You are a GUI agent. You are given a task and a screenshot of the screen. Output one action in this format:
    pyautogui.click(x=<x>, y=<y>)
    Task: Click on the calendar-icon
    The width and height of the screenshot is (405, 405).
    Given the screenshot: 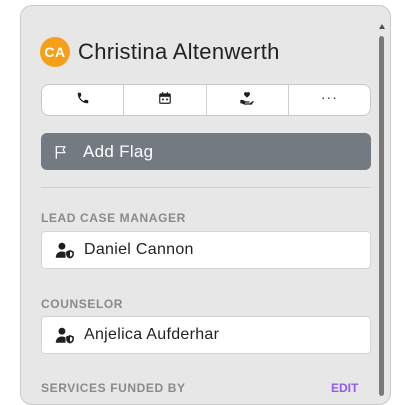 What is the action you would take?
    pyautogui.click(x=165, y=100)
    